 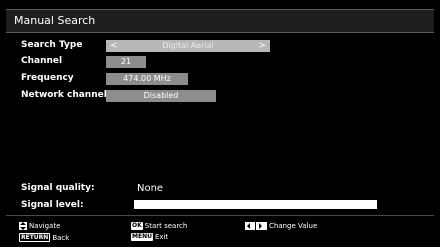 What do you see at coordinates (256, 226) in the screenshot?
I see `left-right-arrows-icon` at bounding box center [256, 226].